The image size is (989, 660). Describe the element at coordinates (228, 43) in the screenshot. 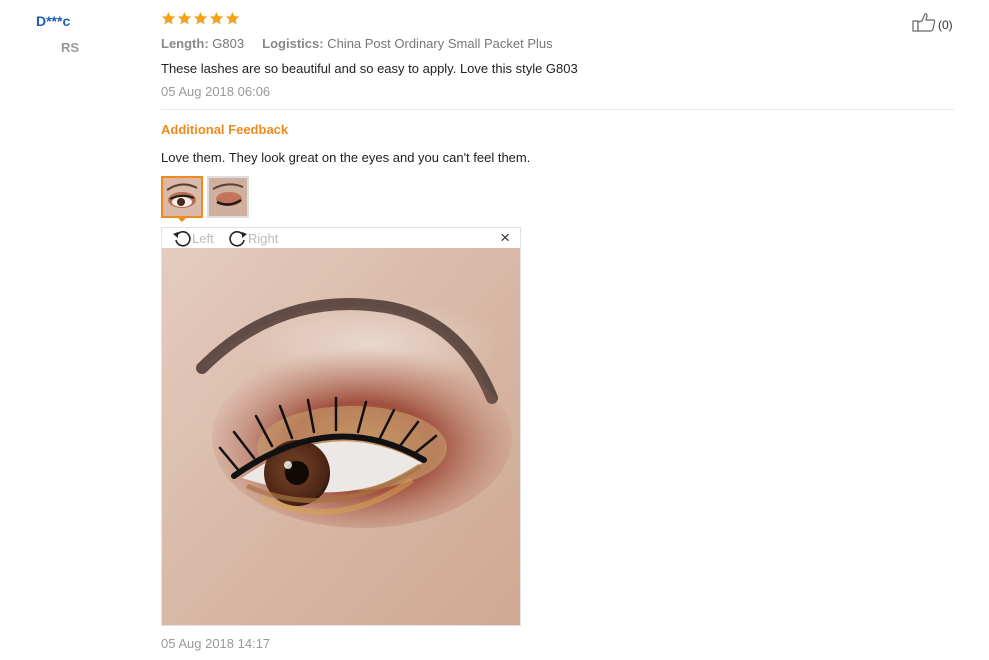

I see `length-value: G803` at that location.